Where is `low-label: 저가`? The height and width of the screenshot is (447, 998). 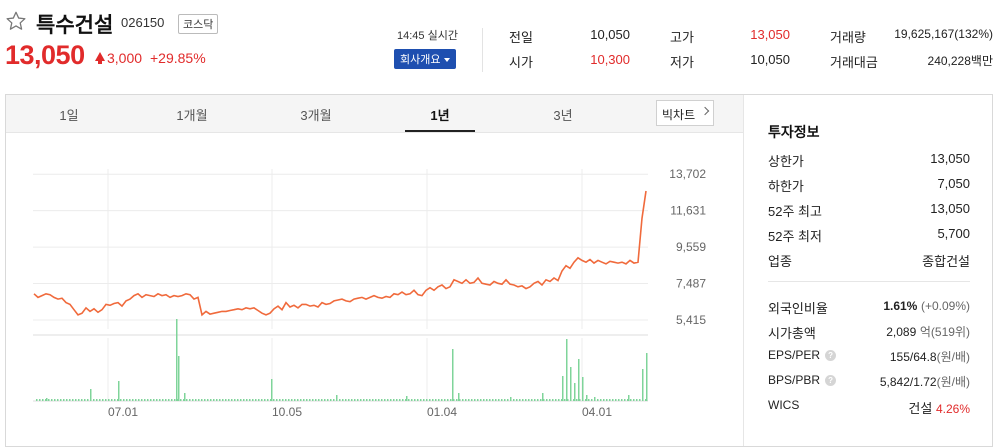
low-label: 저가 is located at coordinates (682, 62).